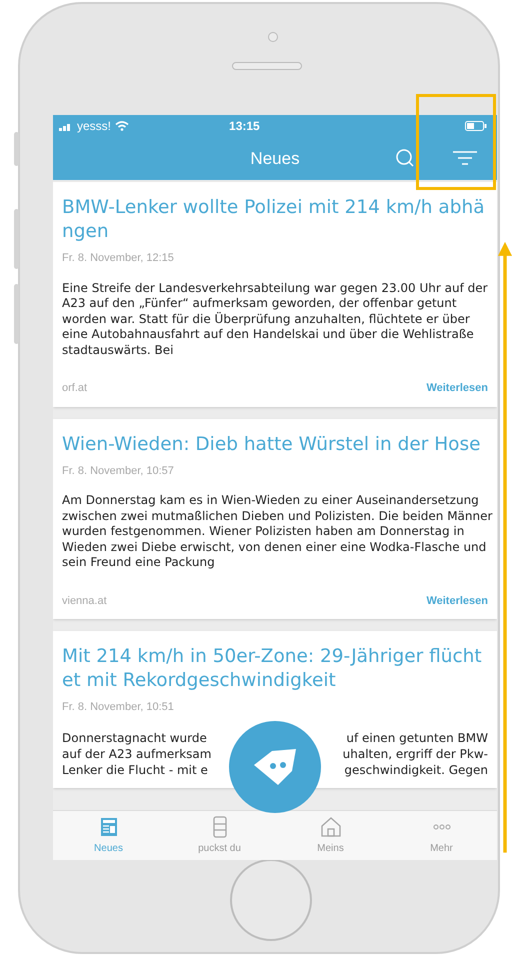  I want to click on article-title: BMW-Lenker wollte Polizei mit 214 km/h abhängen, so click(274, 220).